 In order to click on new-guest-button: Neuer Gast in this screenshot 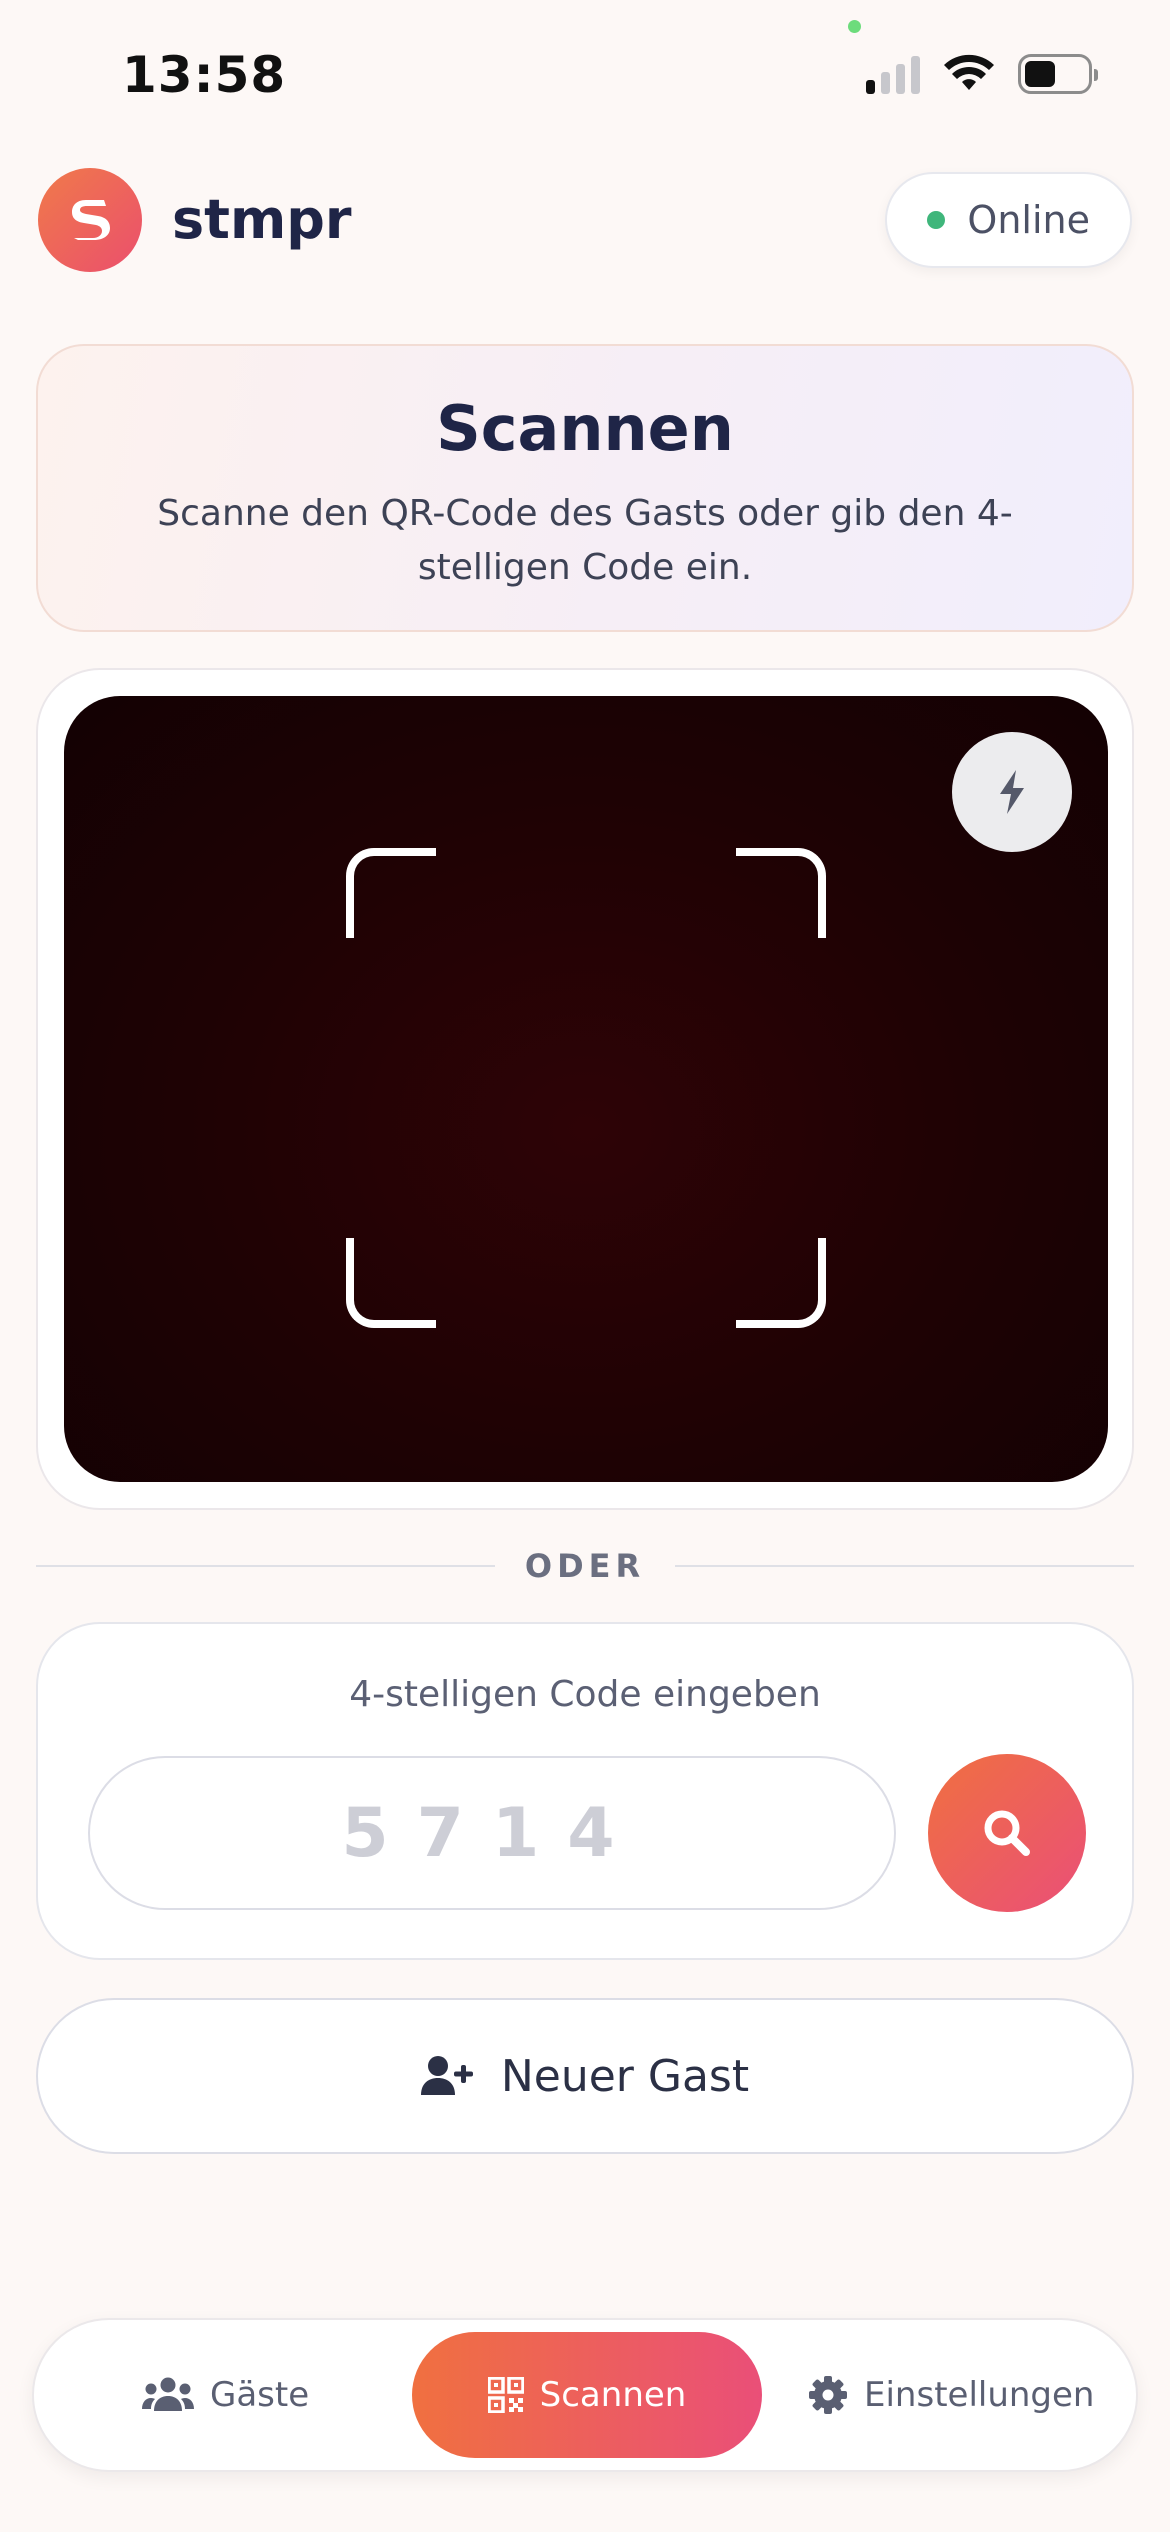, I will do `click(585, 2076)`.